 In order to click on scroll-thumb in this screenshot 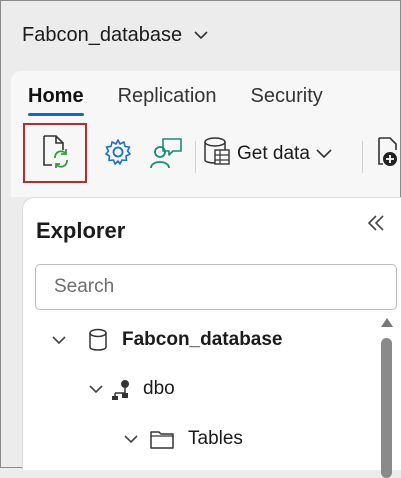, I will do `click(386, 408)`.